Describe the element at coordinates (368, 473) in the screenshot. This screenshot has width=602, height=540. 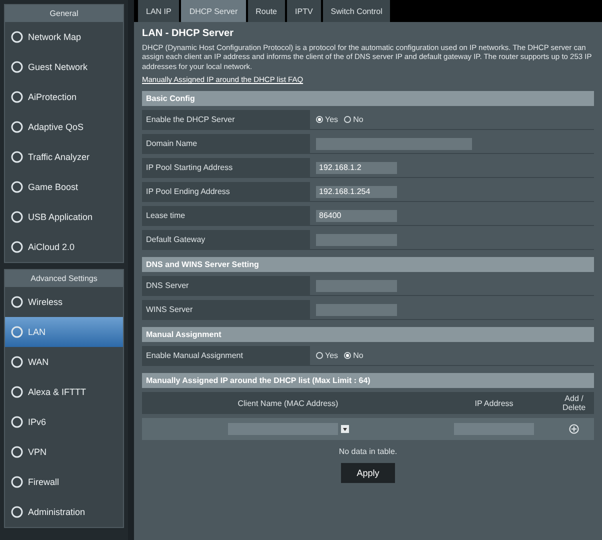
I see `apply-button: Apply` at that location.